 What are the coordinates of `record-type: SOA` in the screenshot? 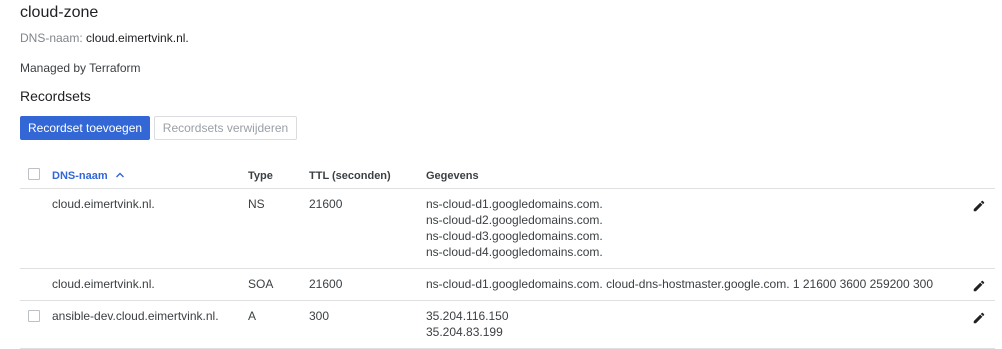 It's located at (261, 284).